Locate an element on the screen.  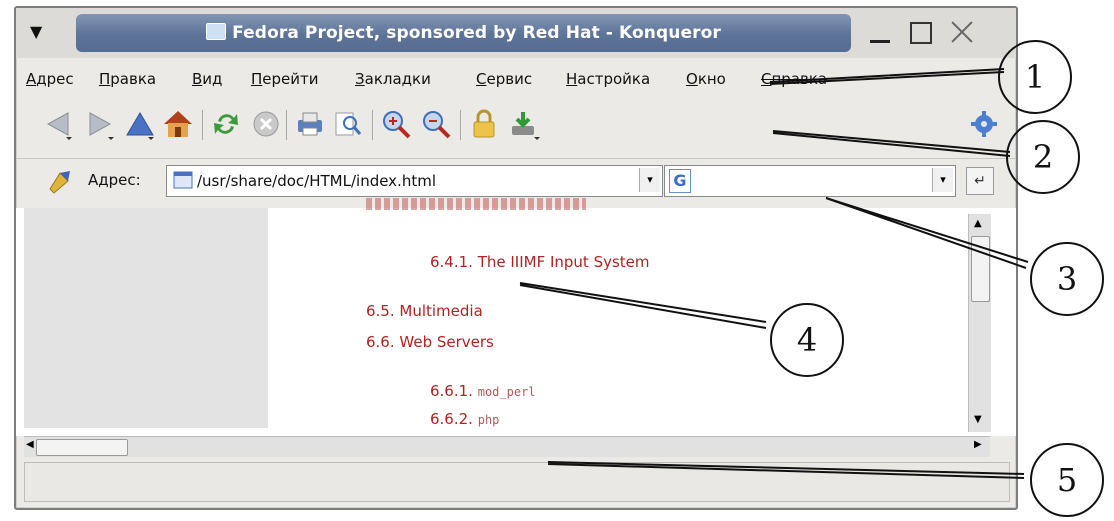
callout-4: 4 is located at coordinates (807, 340).